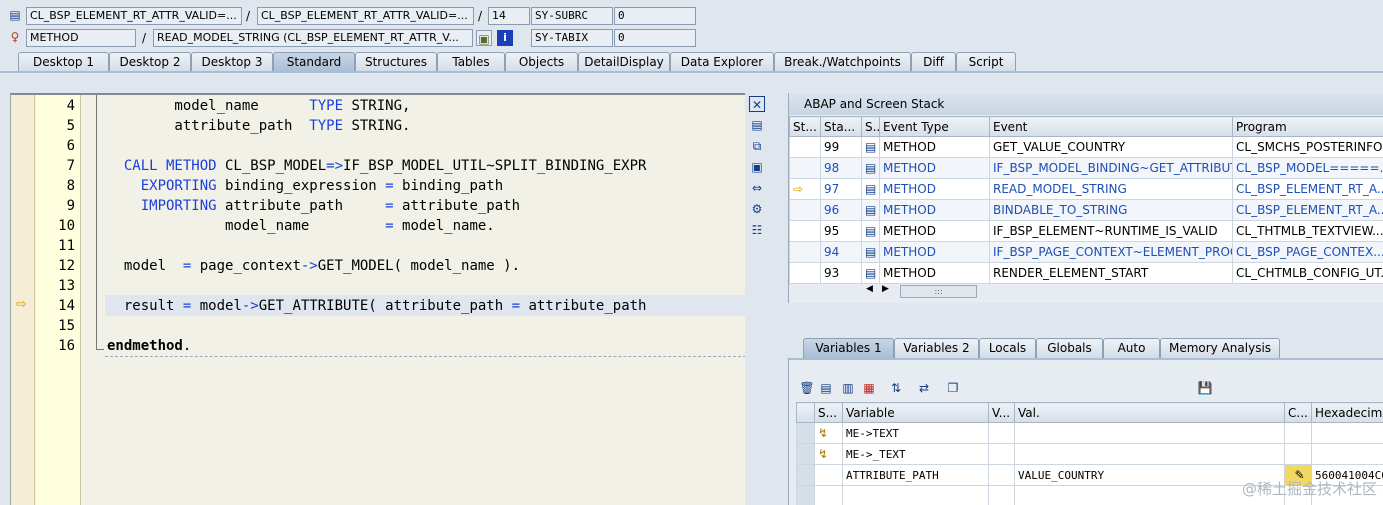 The image size is (1383, 505). Describe the element at coordinates (1131, 348) in the screenshot. I see `tab-auto: Auto` at that location.